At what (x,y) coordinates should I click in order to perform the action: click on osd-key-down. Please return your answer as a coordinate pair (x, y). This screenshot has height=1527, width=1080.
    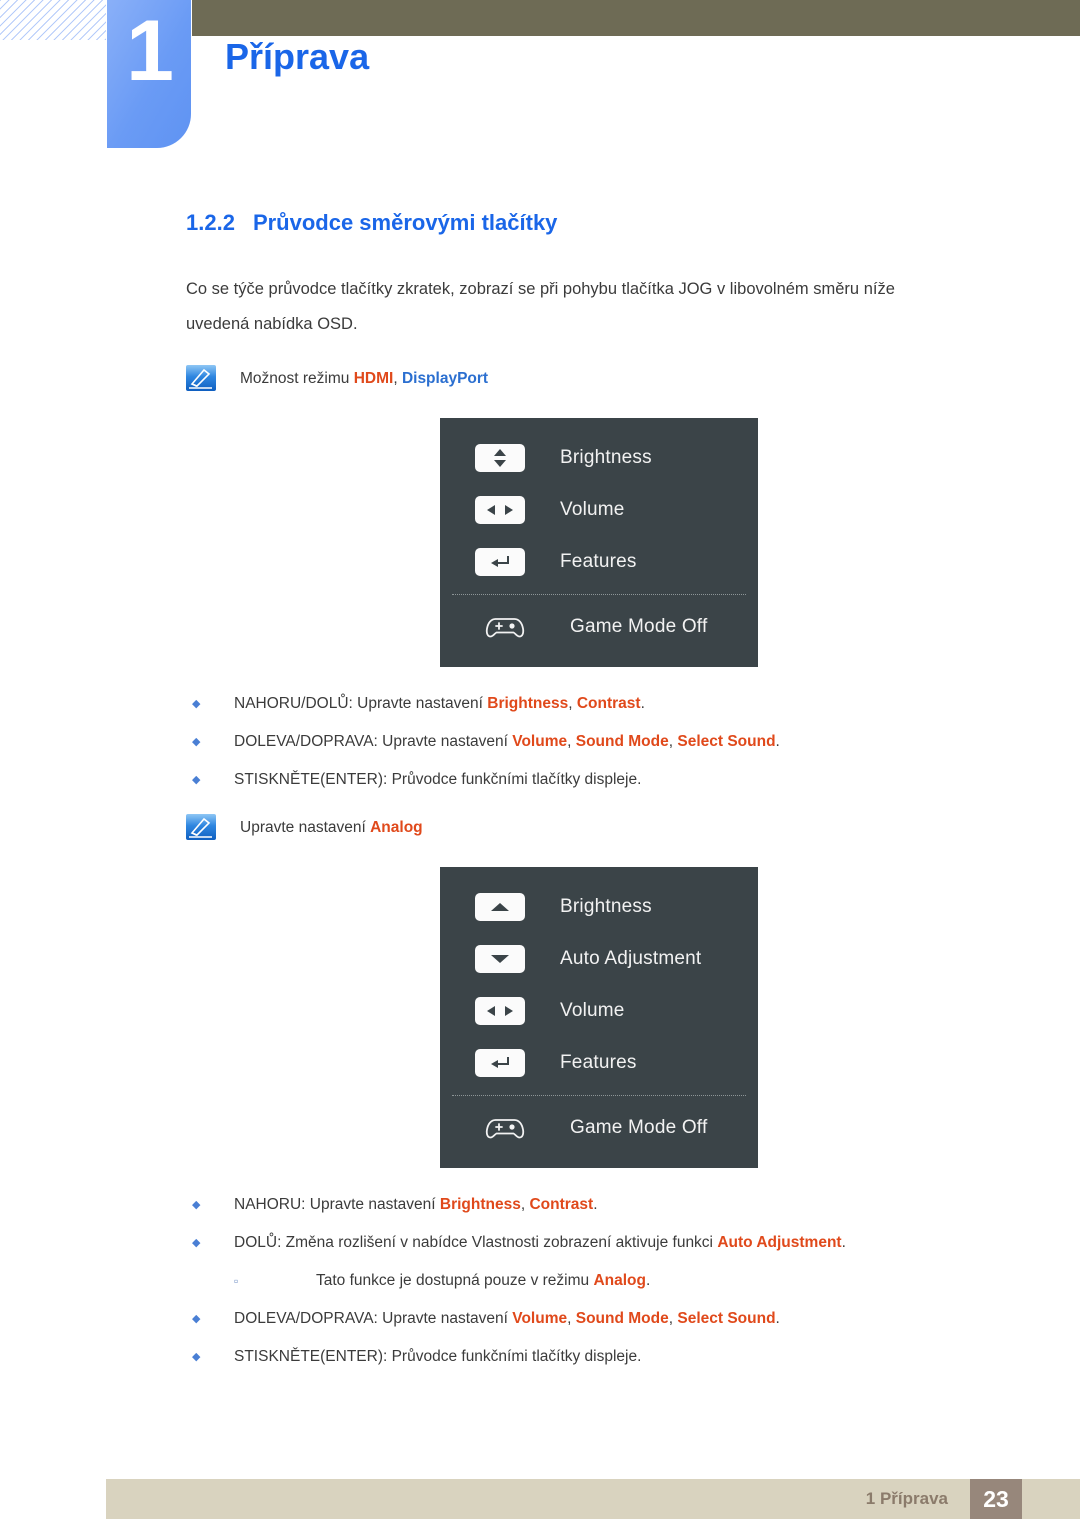
    Looking at the image, I should click on (500, 959).